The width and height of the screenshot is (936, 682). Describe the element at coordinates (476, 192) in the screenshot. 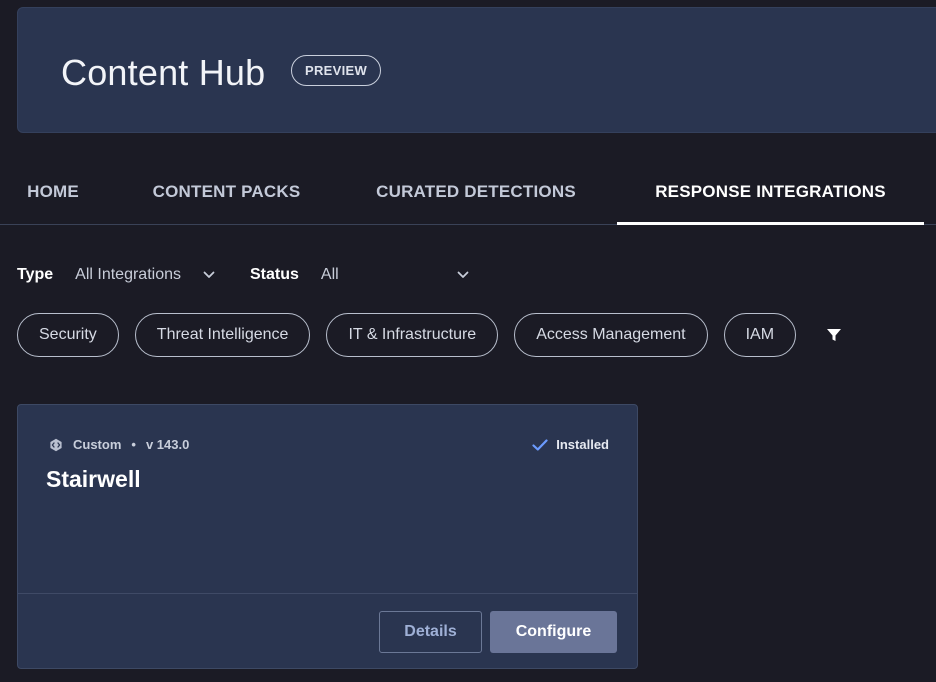

I see `tab-curated-detections: CURATED DETECTIONS` at that location.